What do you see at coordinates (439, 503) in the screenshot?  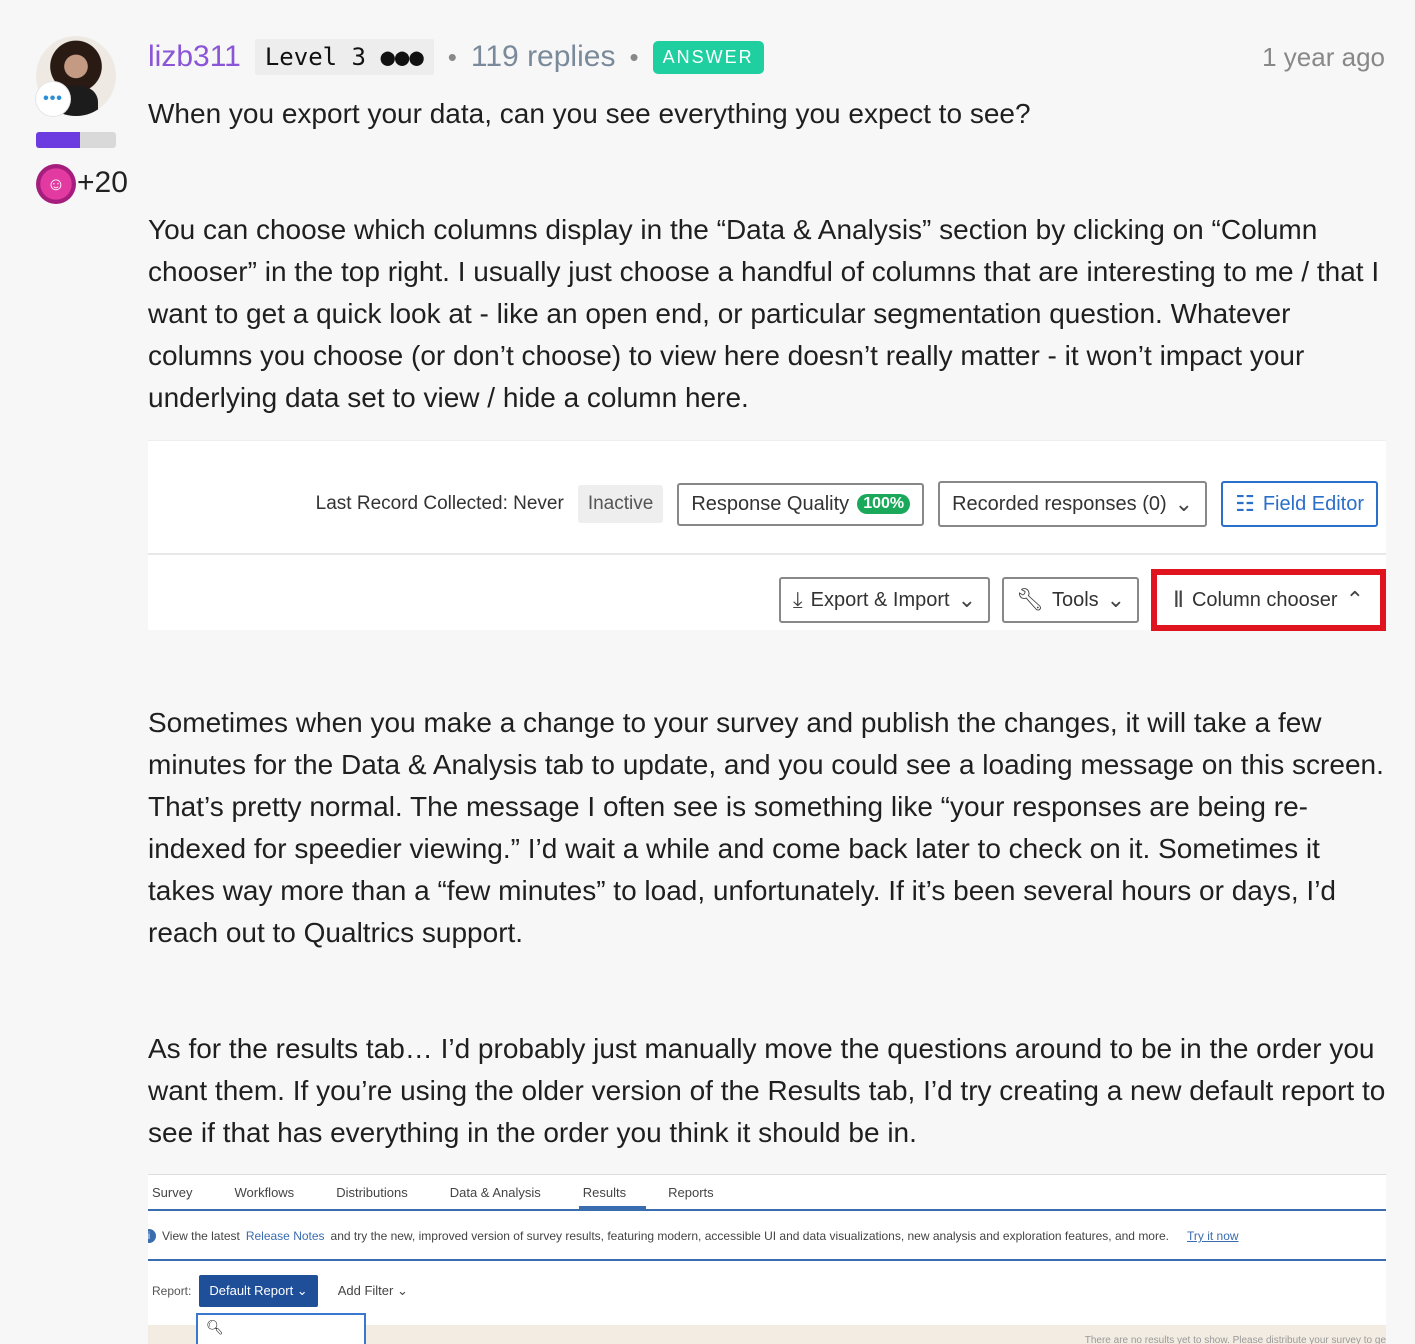 I see `last-record-label: Last Record Collected: Never` at bounding box center [439, 503].